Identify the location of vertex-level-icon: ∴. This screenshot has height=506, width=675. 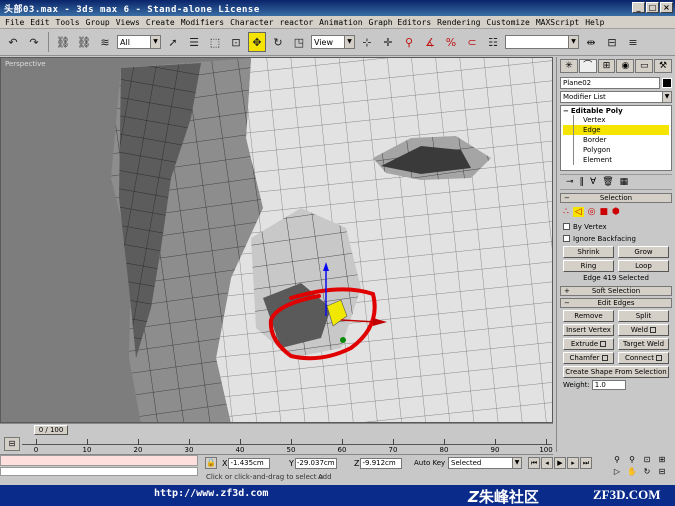
(566, 212).